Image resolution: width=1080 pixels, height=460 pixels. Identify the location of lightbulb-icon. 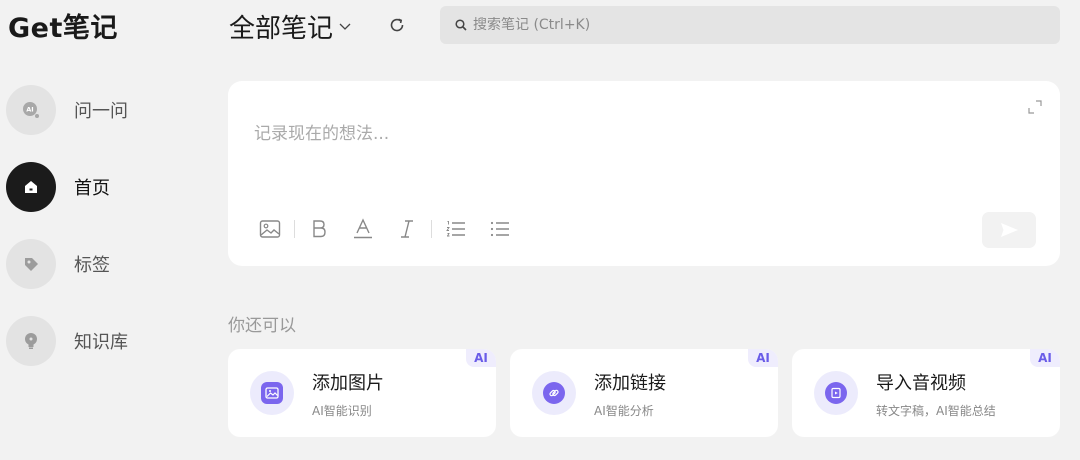
(31, 341).